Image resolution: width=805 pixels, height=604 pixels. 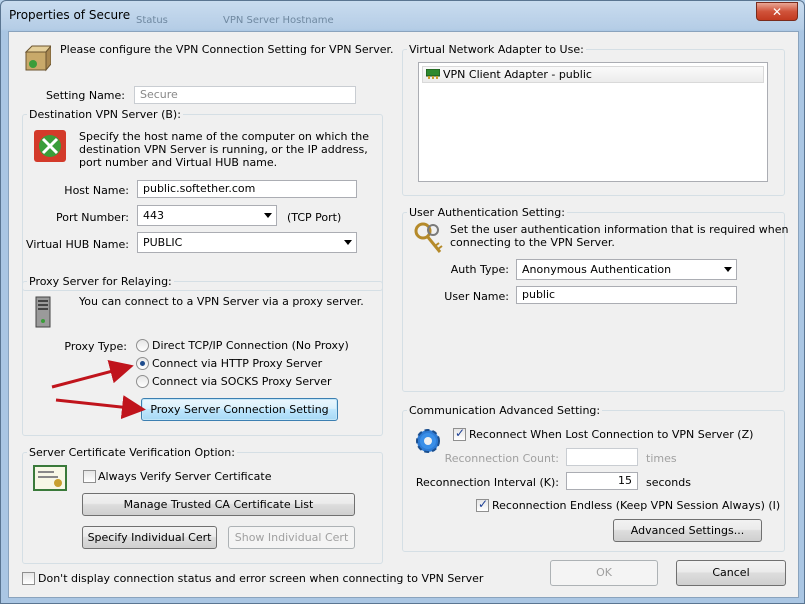 What do you see at coordinates (50, 478) in the screenshot?
I see `certificate-icon` at bounding box center [50, 478].